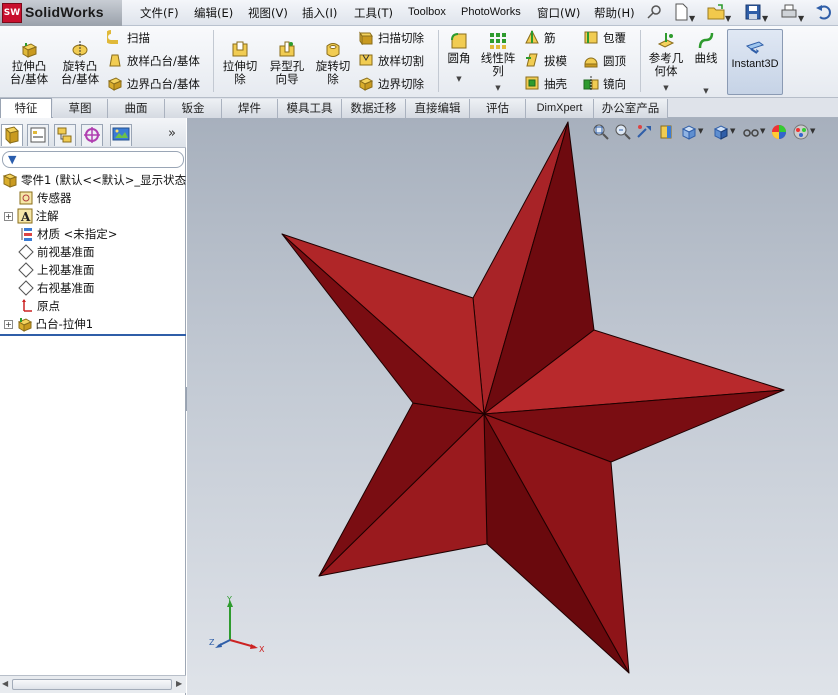 The width and height of the screenshot is (838, 695). What do you see at coordinates (61, 13) in the screenshot?
I see `app-logo: SW SolidWorks` at bounding box center [61, 13].